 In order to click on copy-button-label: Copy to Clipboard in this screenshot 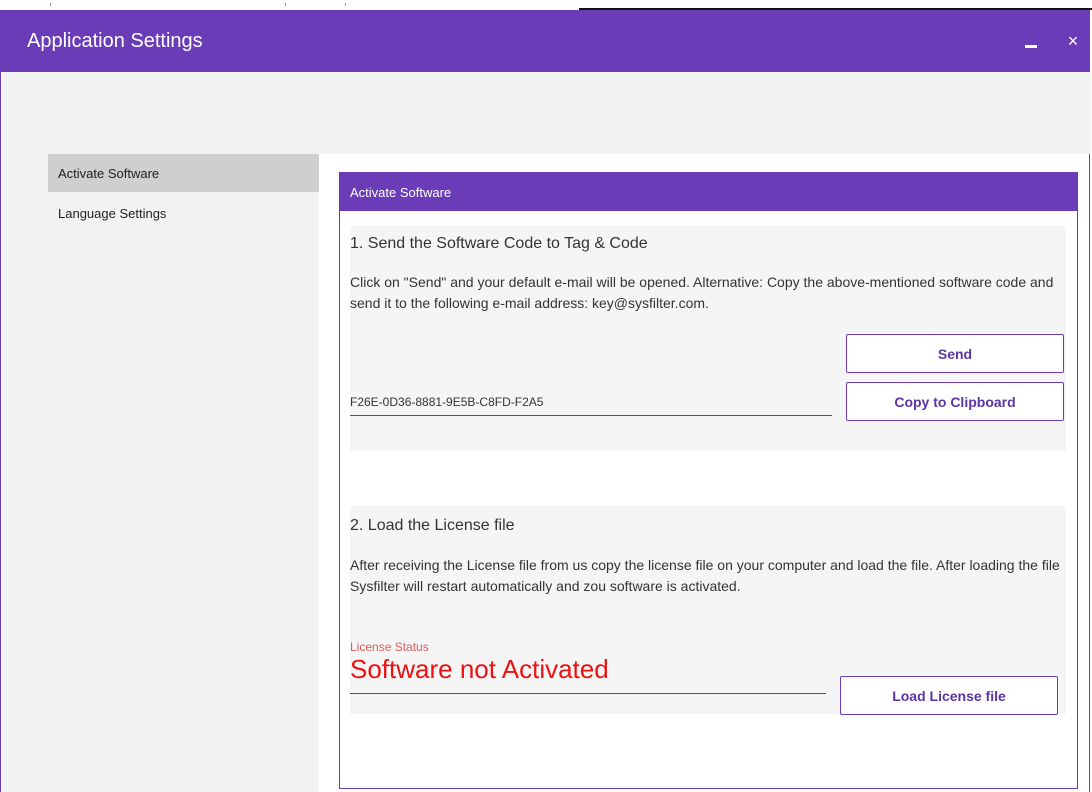, I will do `click(955, 401)`.